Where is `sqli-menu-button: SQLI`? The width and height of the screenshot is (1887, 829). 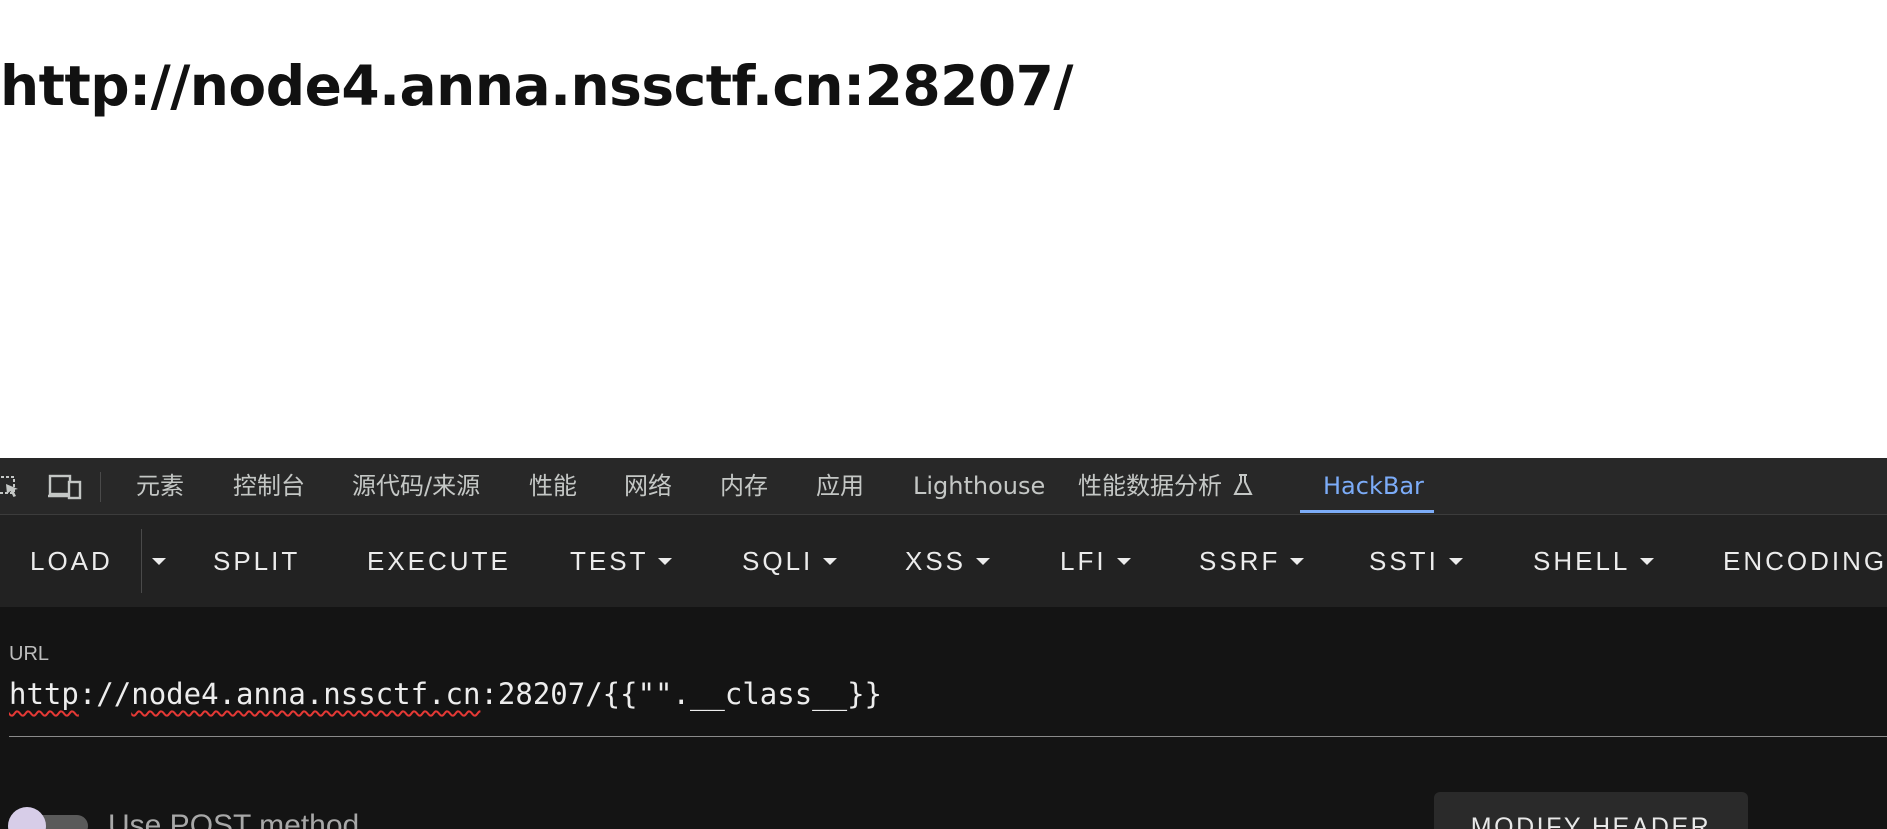 sqli-menu-button: SQLI is located at coordinates (790, 561).